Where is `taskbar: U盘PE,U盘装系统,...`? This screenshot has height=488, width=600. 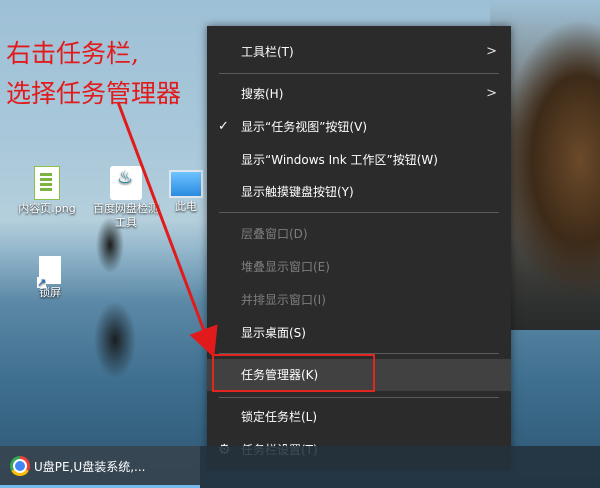
taskbar: U盘PE,U盘装系统,... is located at coordinates (300, 467).